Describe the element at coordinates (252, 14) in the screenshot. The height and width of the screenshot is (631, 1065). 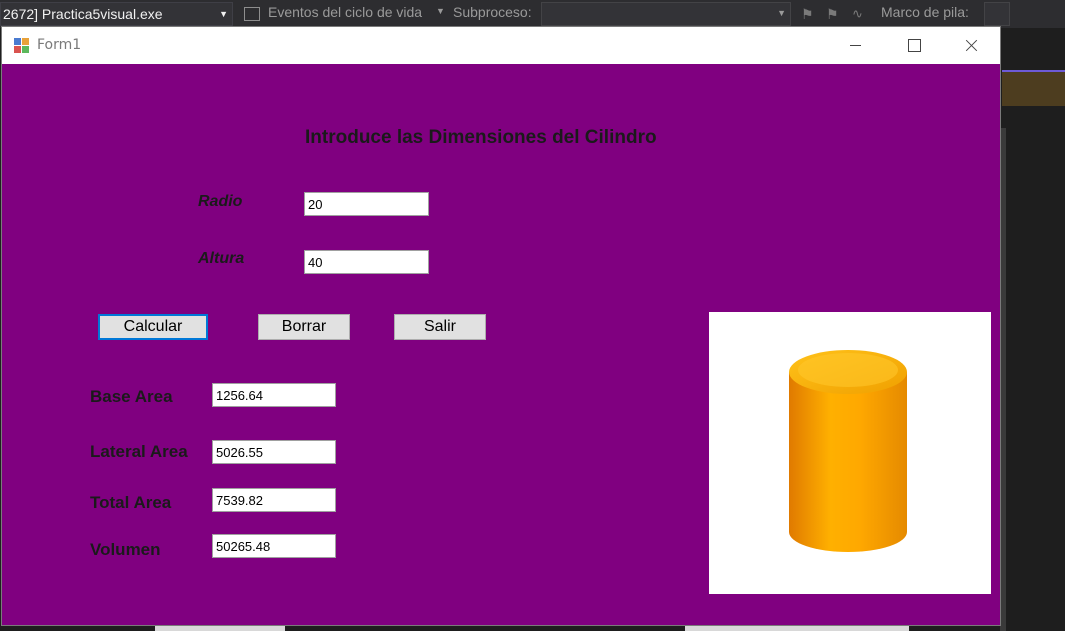
I see `lifecycle-events-icon` at that location.